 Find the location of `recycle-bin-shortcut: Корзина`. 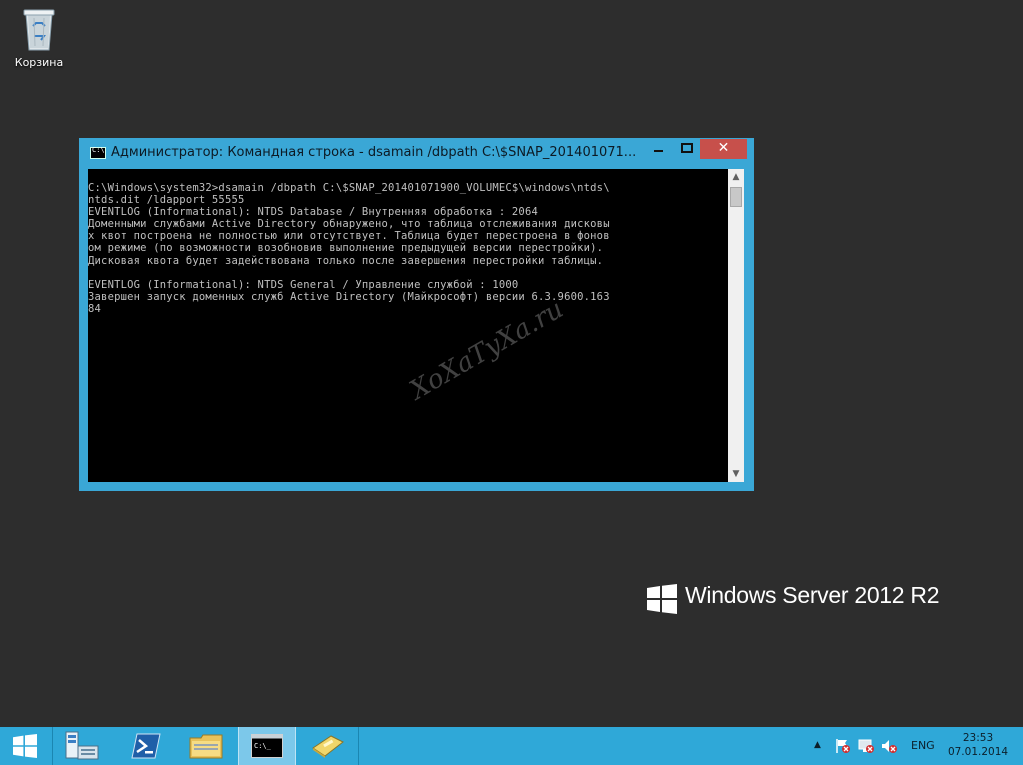

recycle-bin-shortcut: Корзина is located at coordinates (39, 39).